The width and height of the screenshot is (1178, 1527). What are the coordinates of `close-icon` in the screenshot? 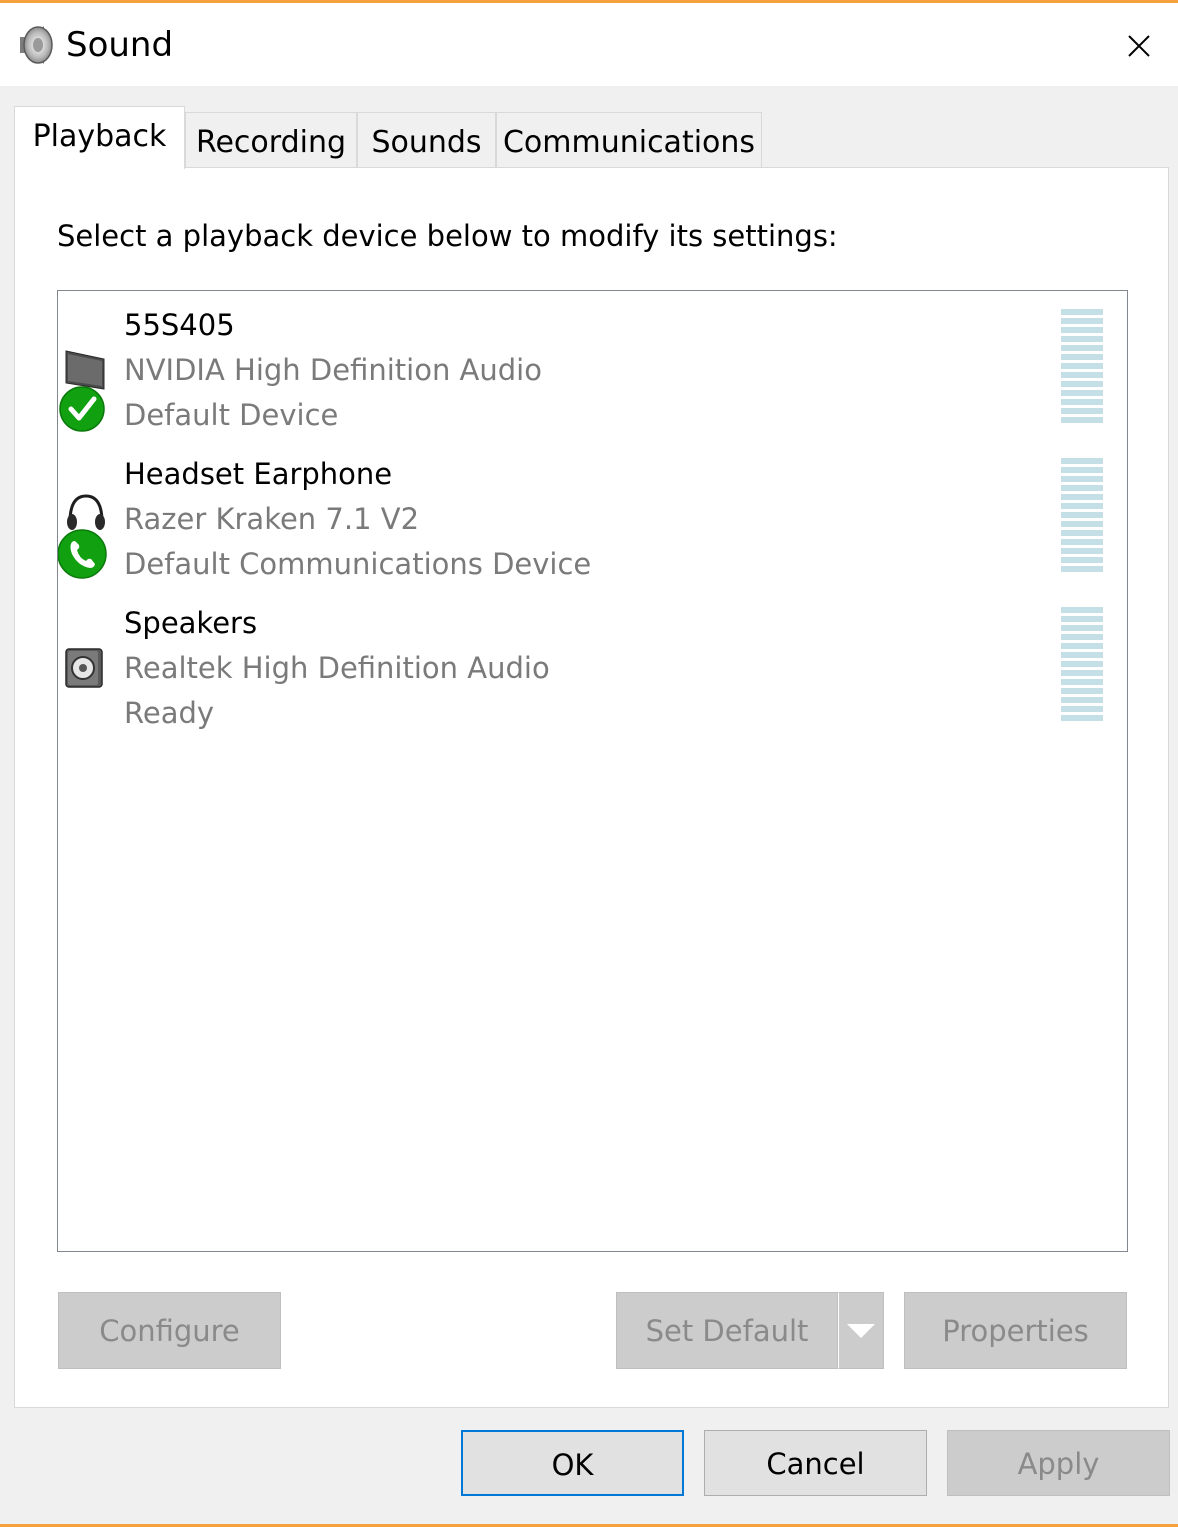 It's located at (1139, 46).